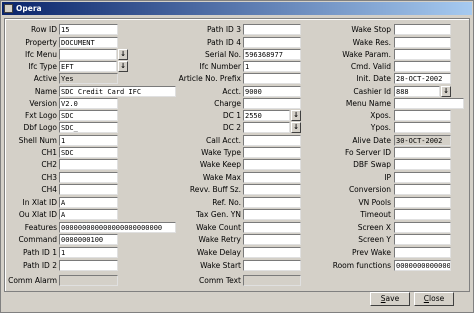 The height and width of the screenshot is (313, 474). I want to click on ref-no-label: Ref. No., so click(226, 202).